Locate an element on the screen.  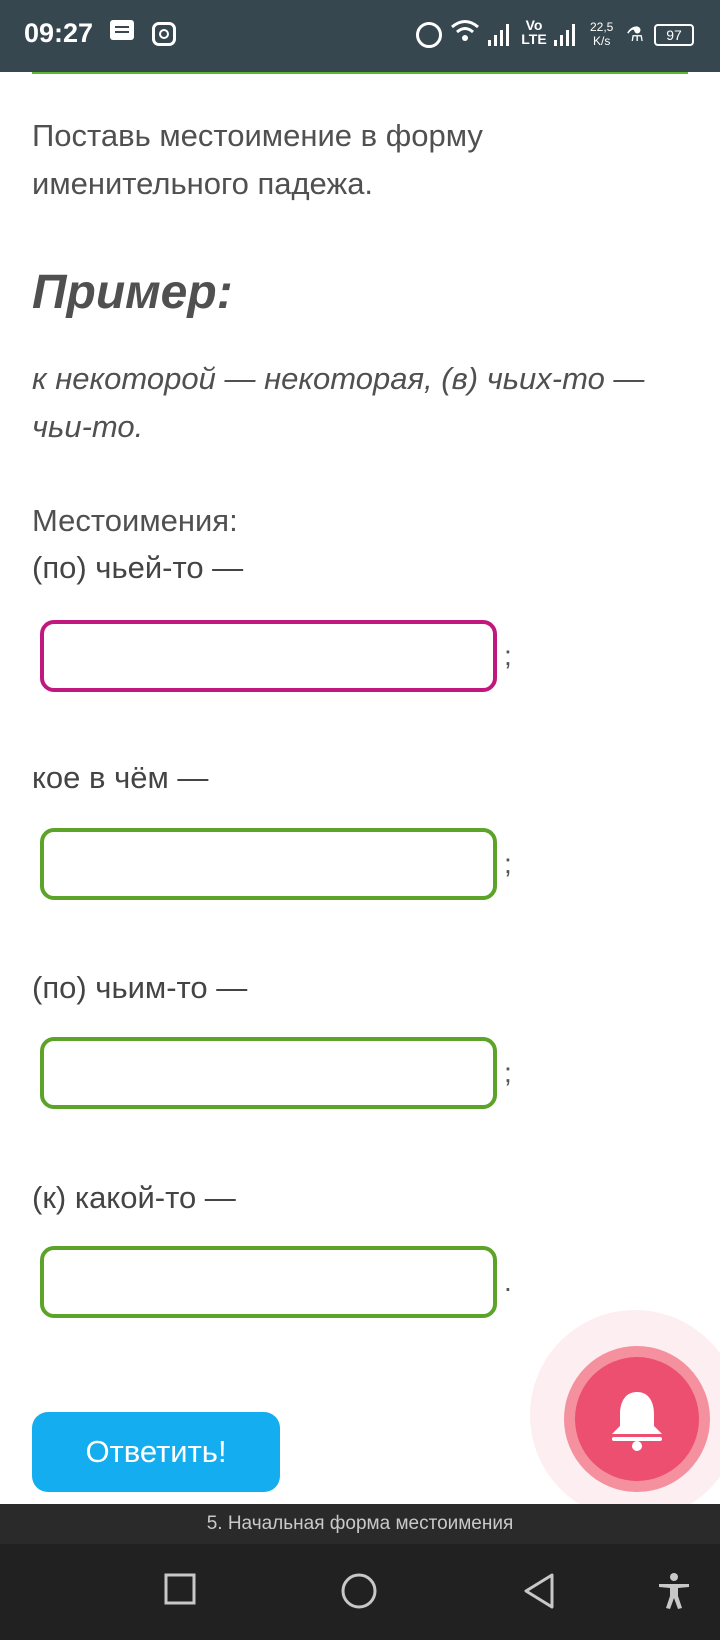
submit-button: Ответить! is located at coordinates (156, 1452).